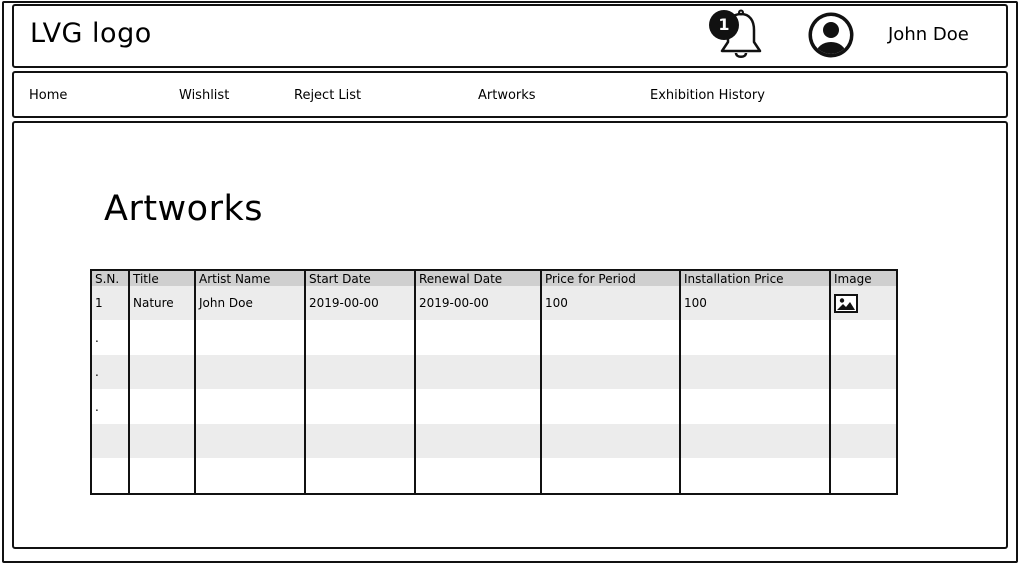 The image size is (1024, 568). I want to click on logo: LVG logo, so click(91, 33).